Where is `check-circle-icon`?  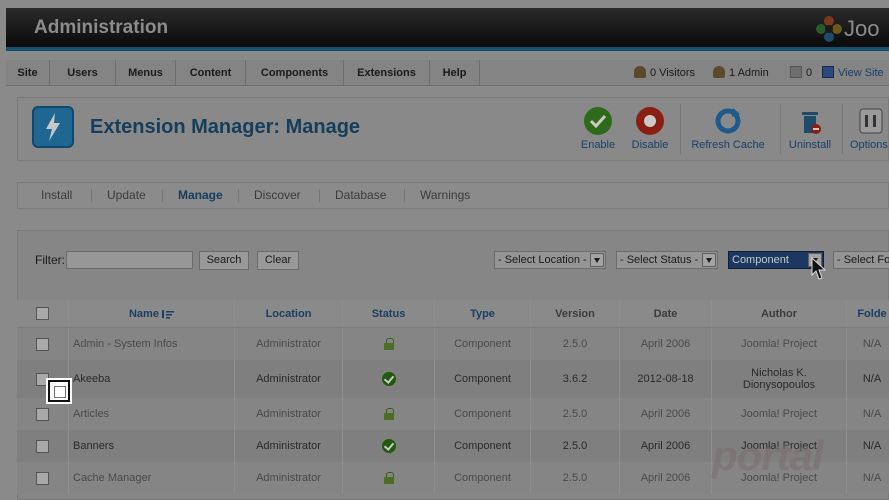
check-circle-icon is located at coordinates (598, 121).